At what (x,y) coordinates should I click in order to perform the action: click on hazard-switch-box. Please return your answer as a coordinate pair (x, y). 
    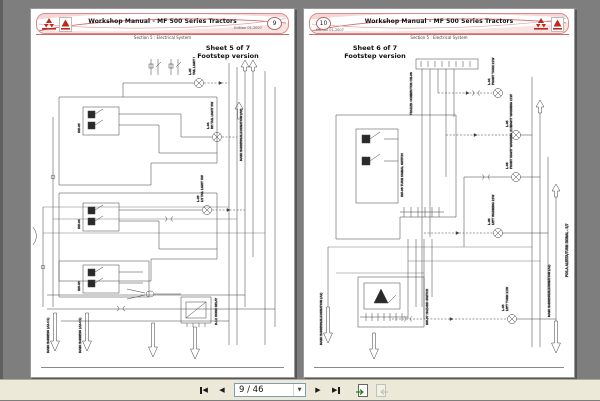
    Looking at the image, I should click on (391, 302).